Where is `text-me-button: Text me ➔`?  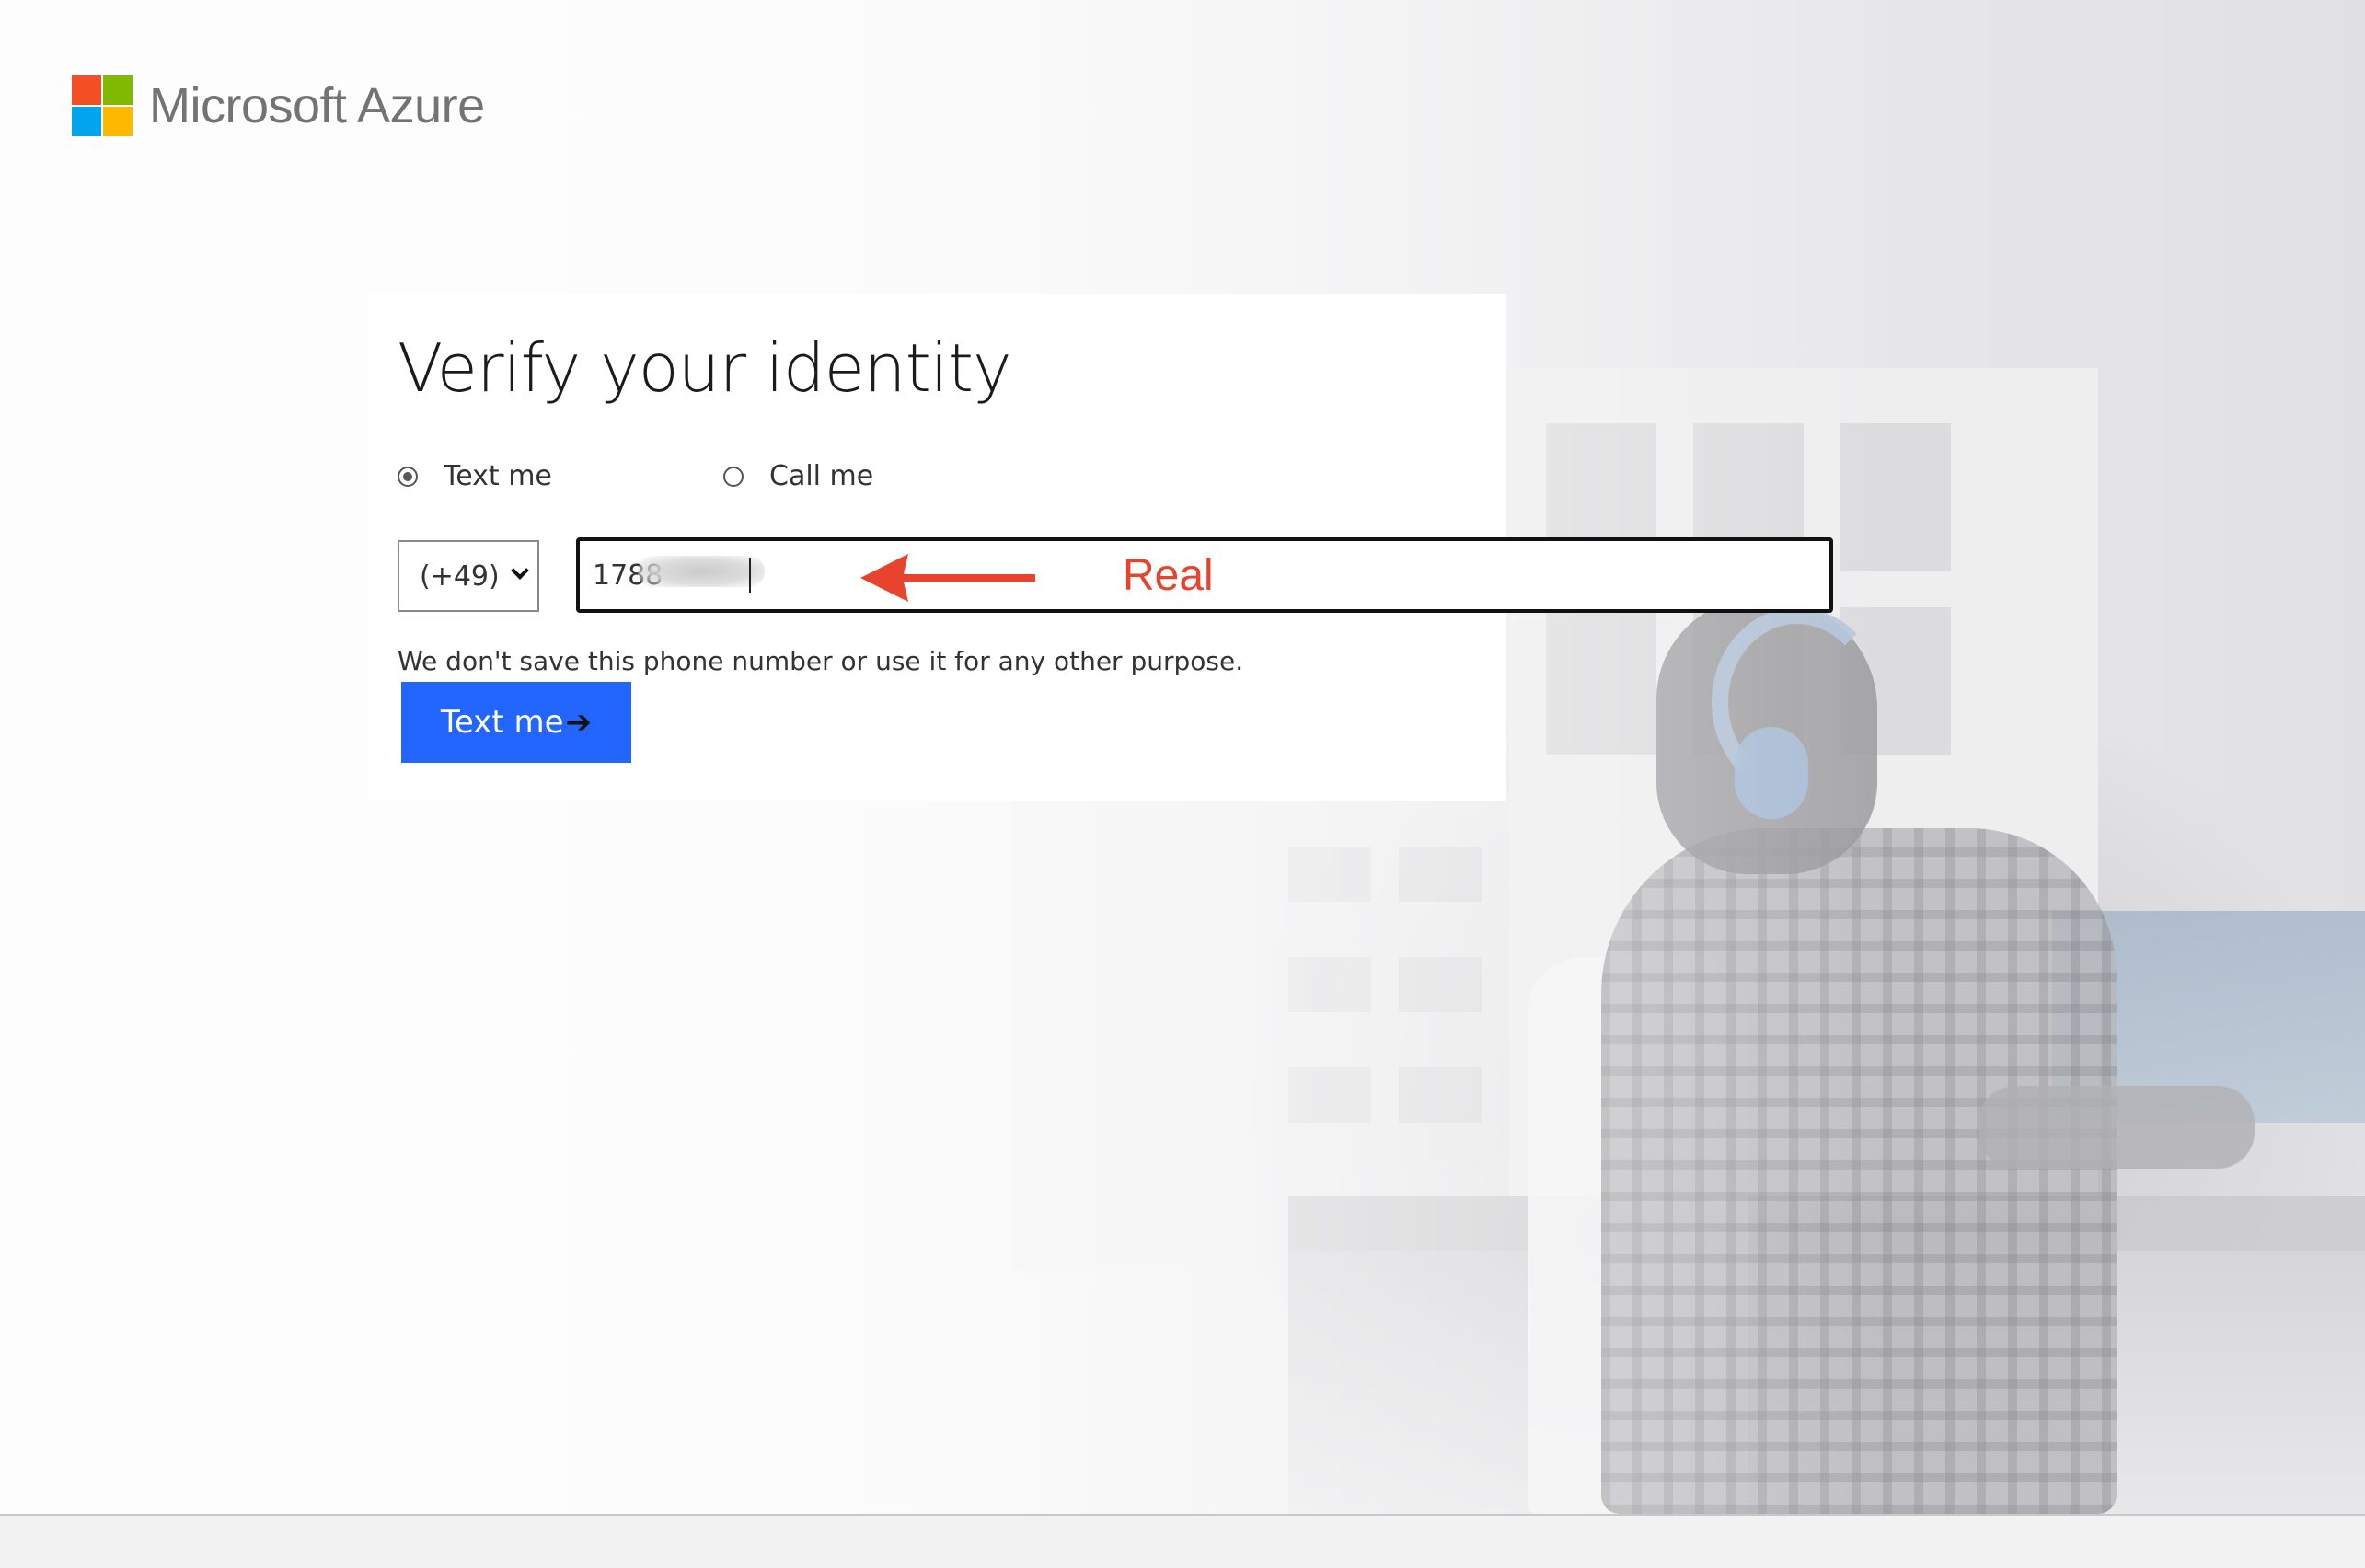 text-me-button: Text me ➔ is located at coordinates (516, 722).